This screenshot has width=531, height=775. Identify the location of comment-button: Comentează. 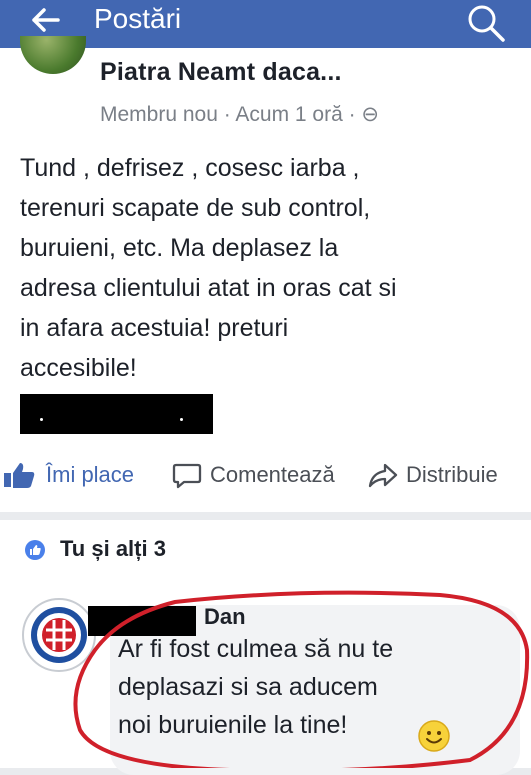
(253, 475).